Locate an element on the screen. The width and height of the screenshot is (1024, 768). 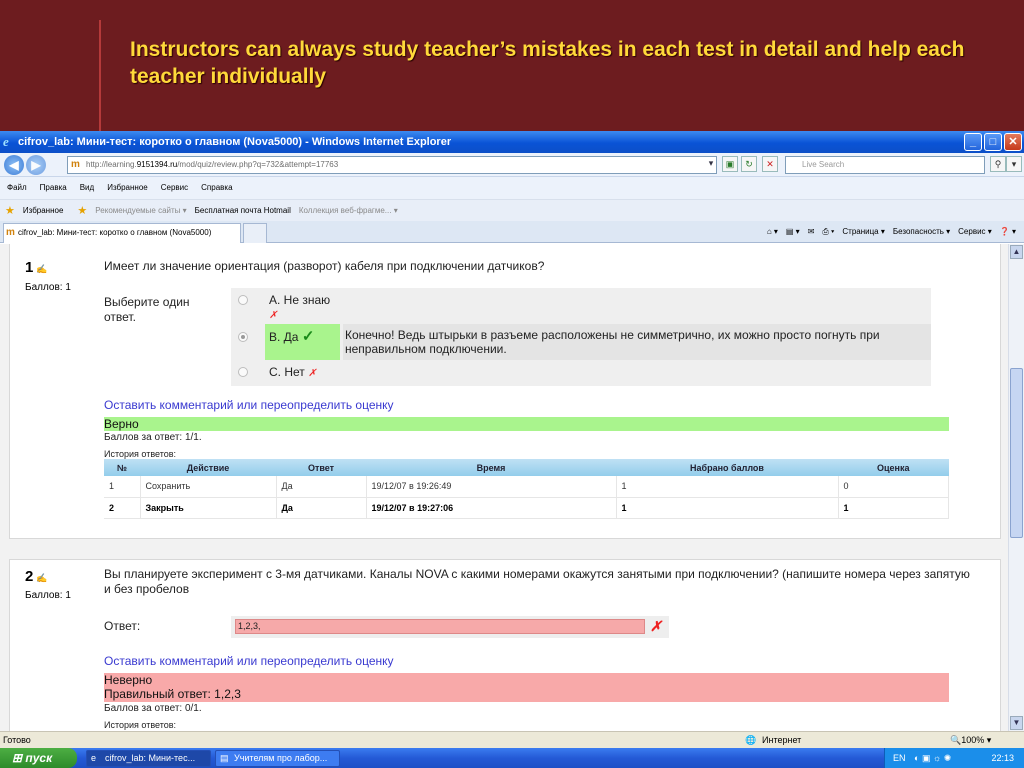
cell: 2 is located at coordinates (122, 508).